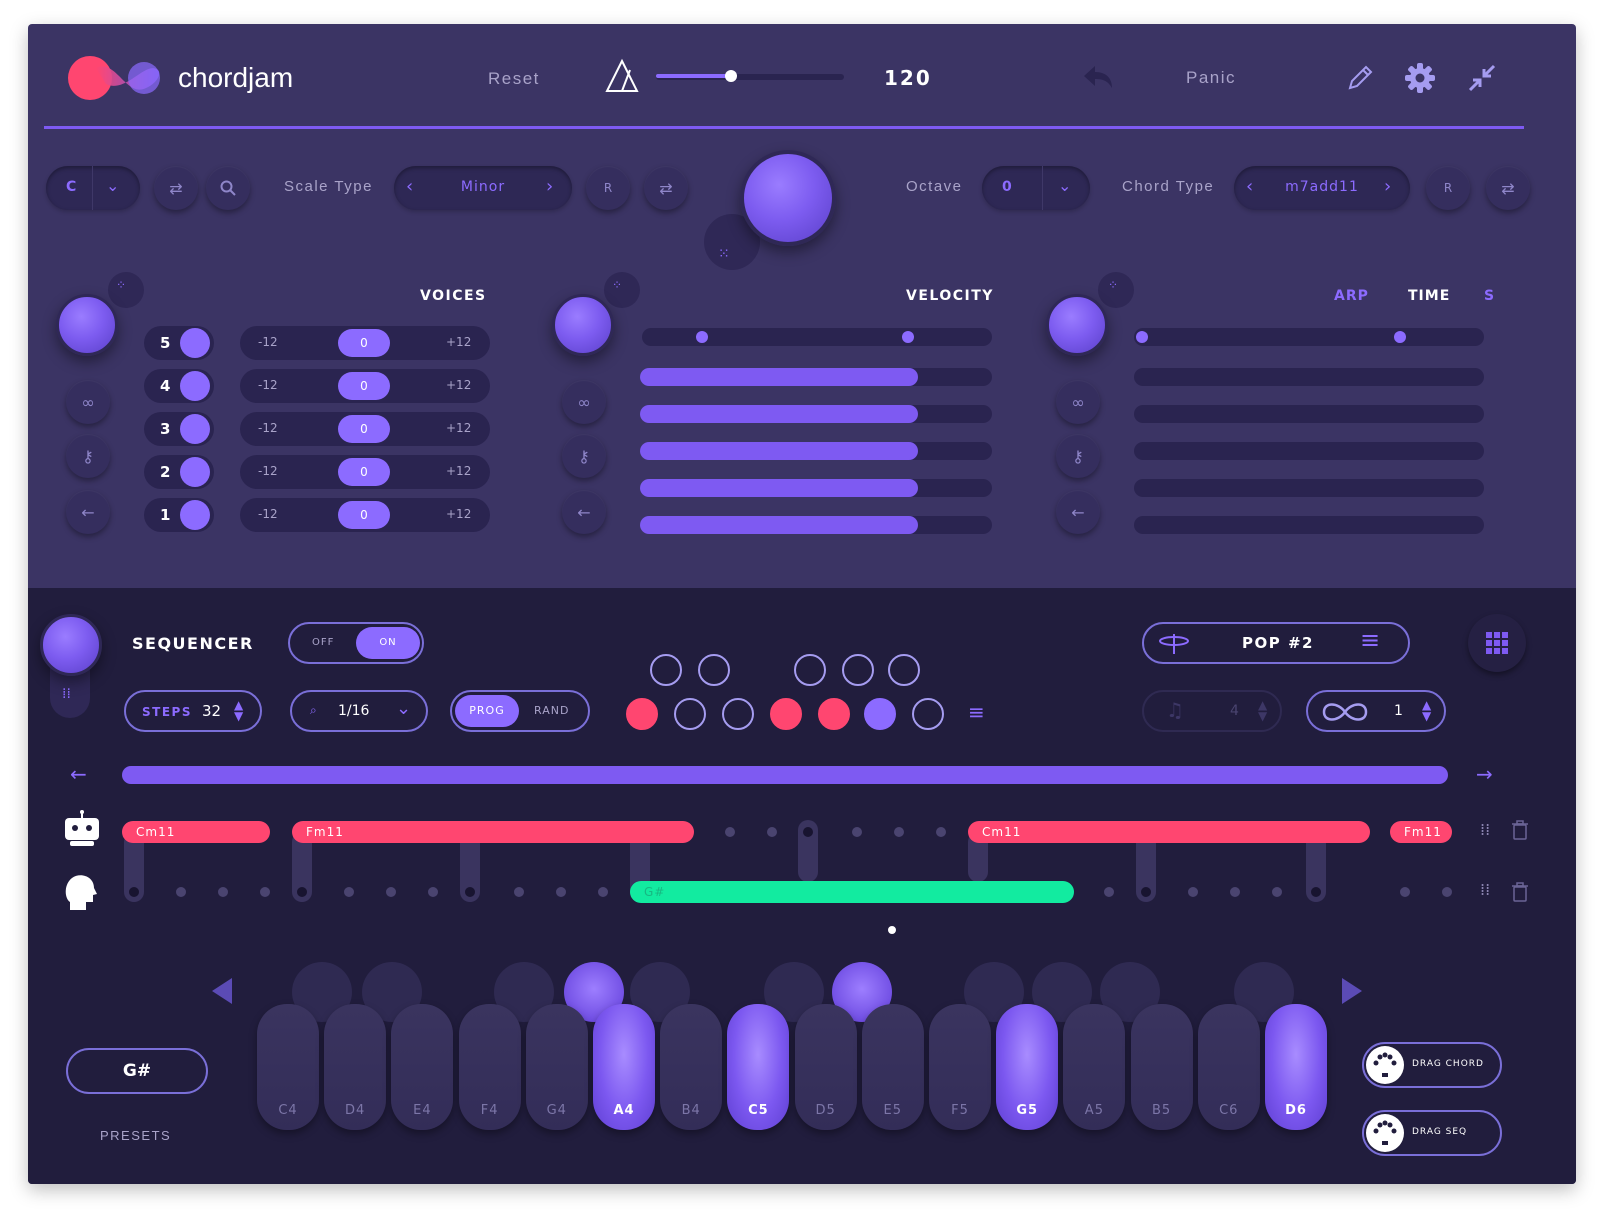 This screenshot has width=1600, height=1216. I want to click on tempo-slider, so click(750, 76).